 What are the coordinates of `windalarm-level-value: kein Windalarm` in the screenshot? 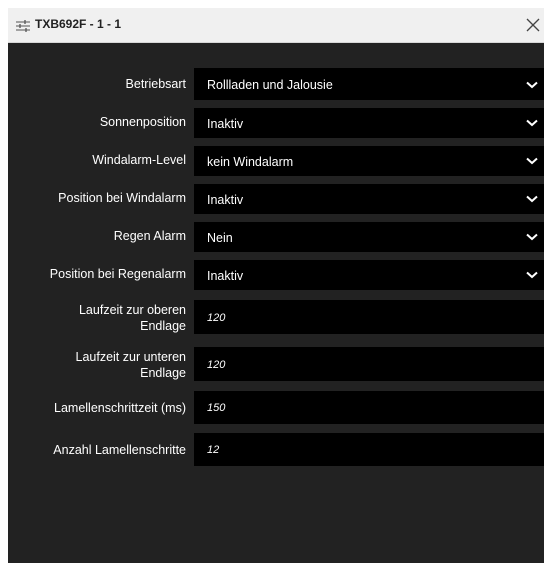 It's located at (250, 162).